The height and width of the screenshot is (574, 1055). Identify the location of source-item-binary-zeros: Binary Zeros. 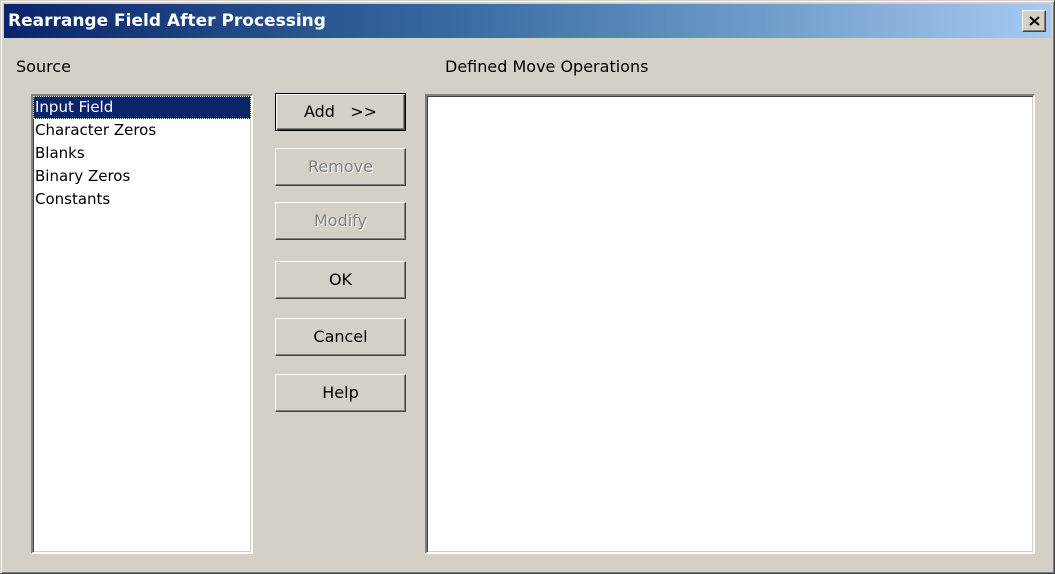
(142, 176).